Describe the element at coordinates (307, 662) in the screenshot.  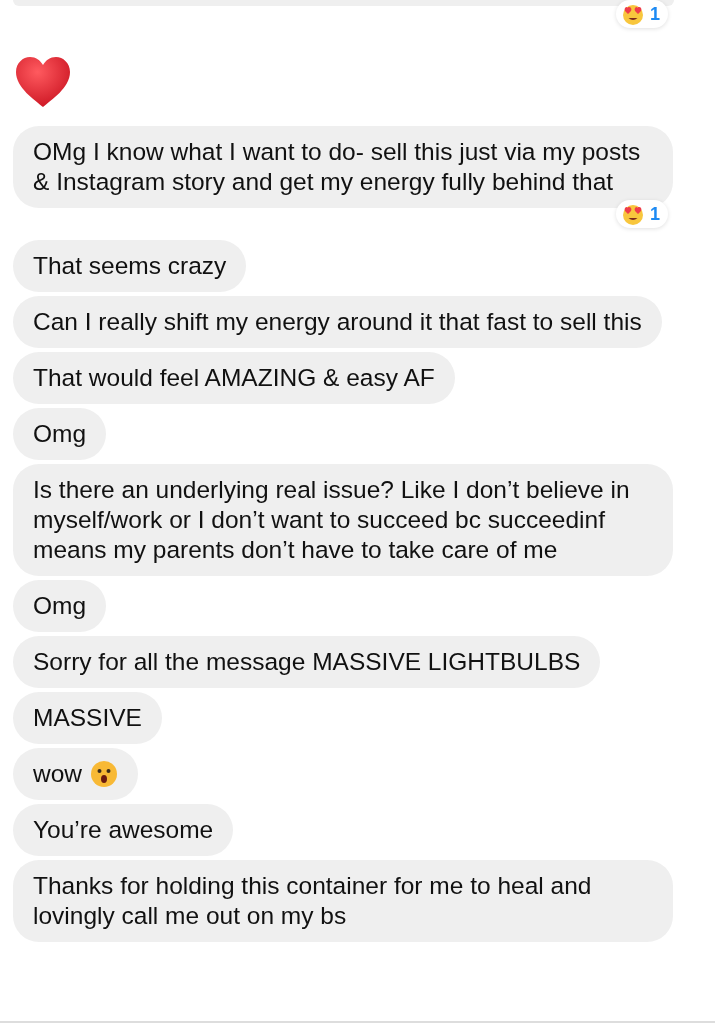
I see `message-text: Sorry for all the message MASSIVE LIGHTBULBS` at that location.